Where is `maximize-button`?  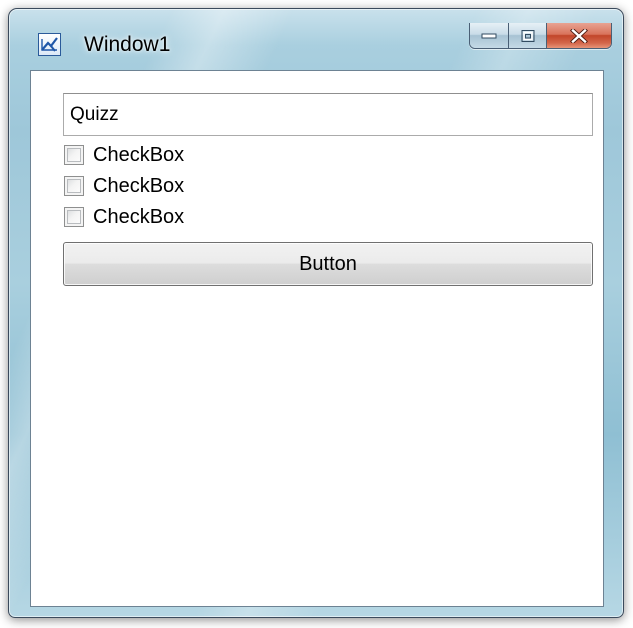 maximize-button is located at coordinates (528, 35).